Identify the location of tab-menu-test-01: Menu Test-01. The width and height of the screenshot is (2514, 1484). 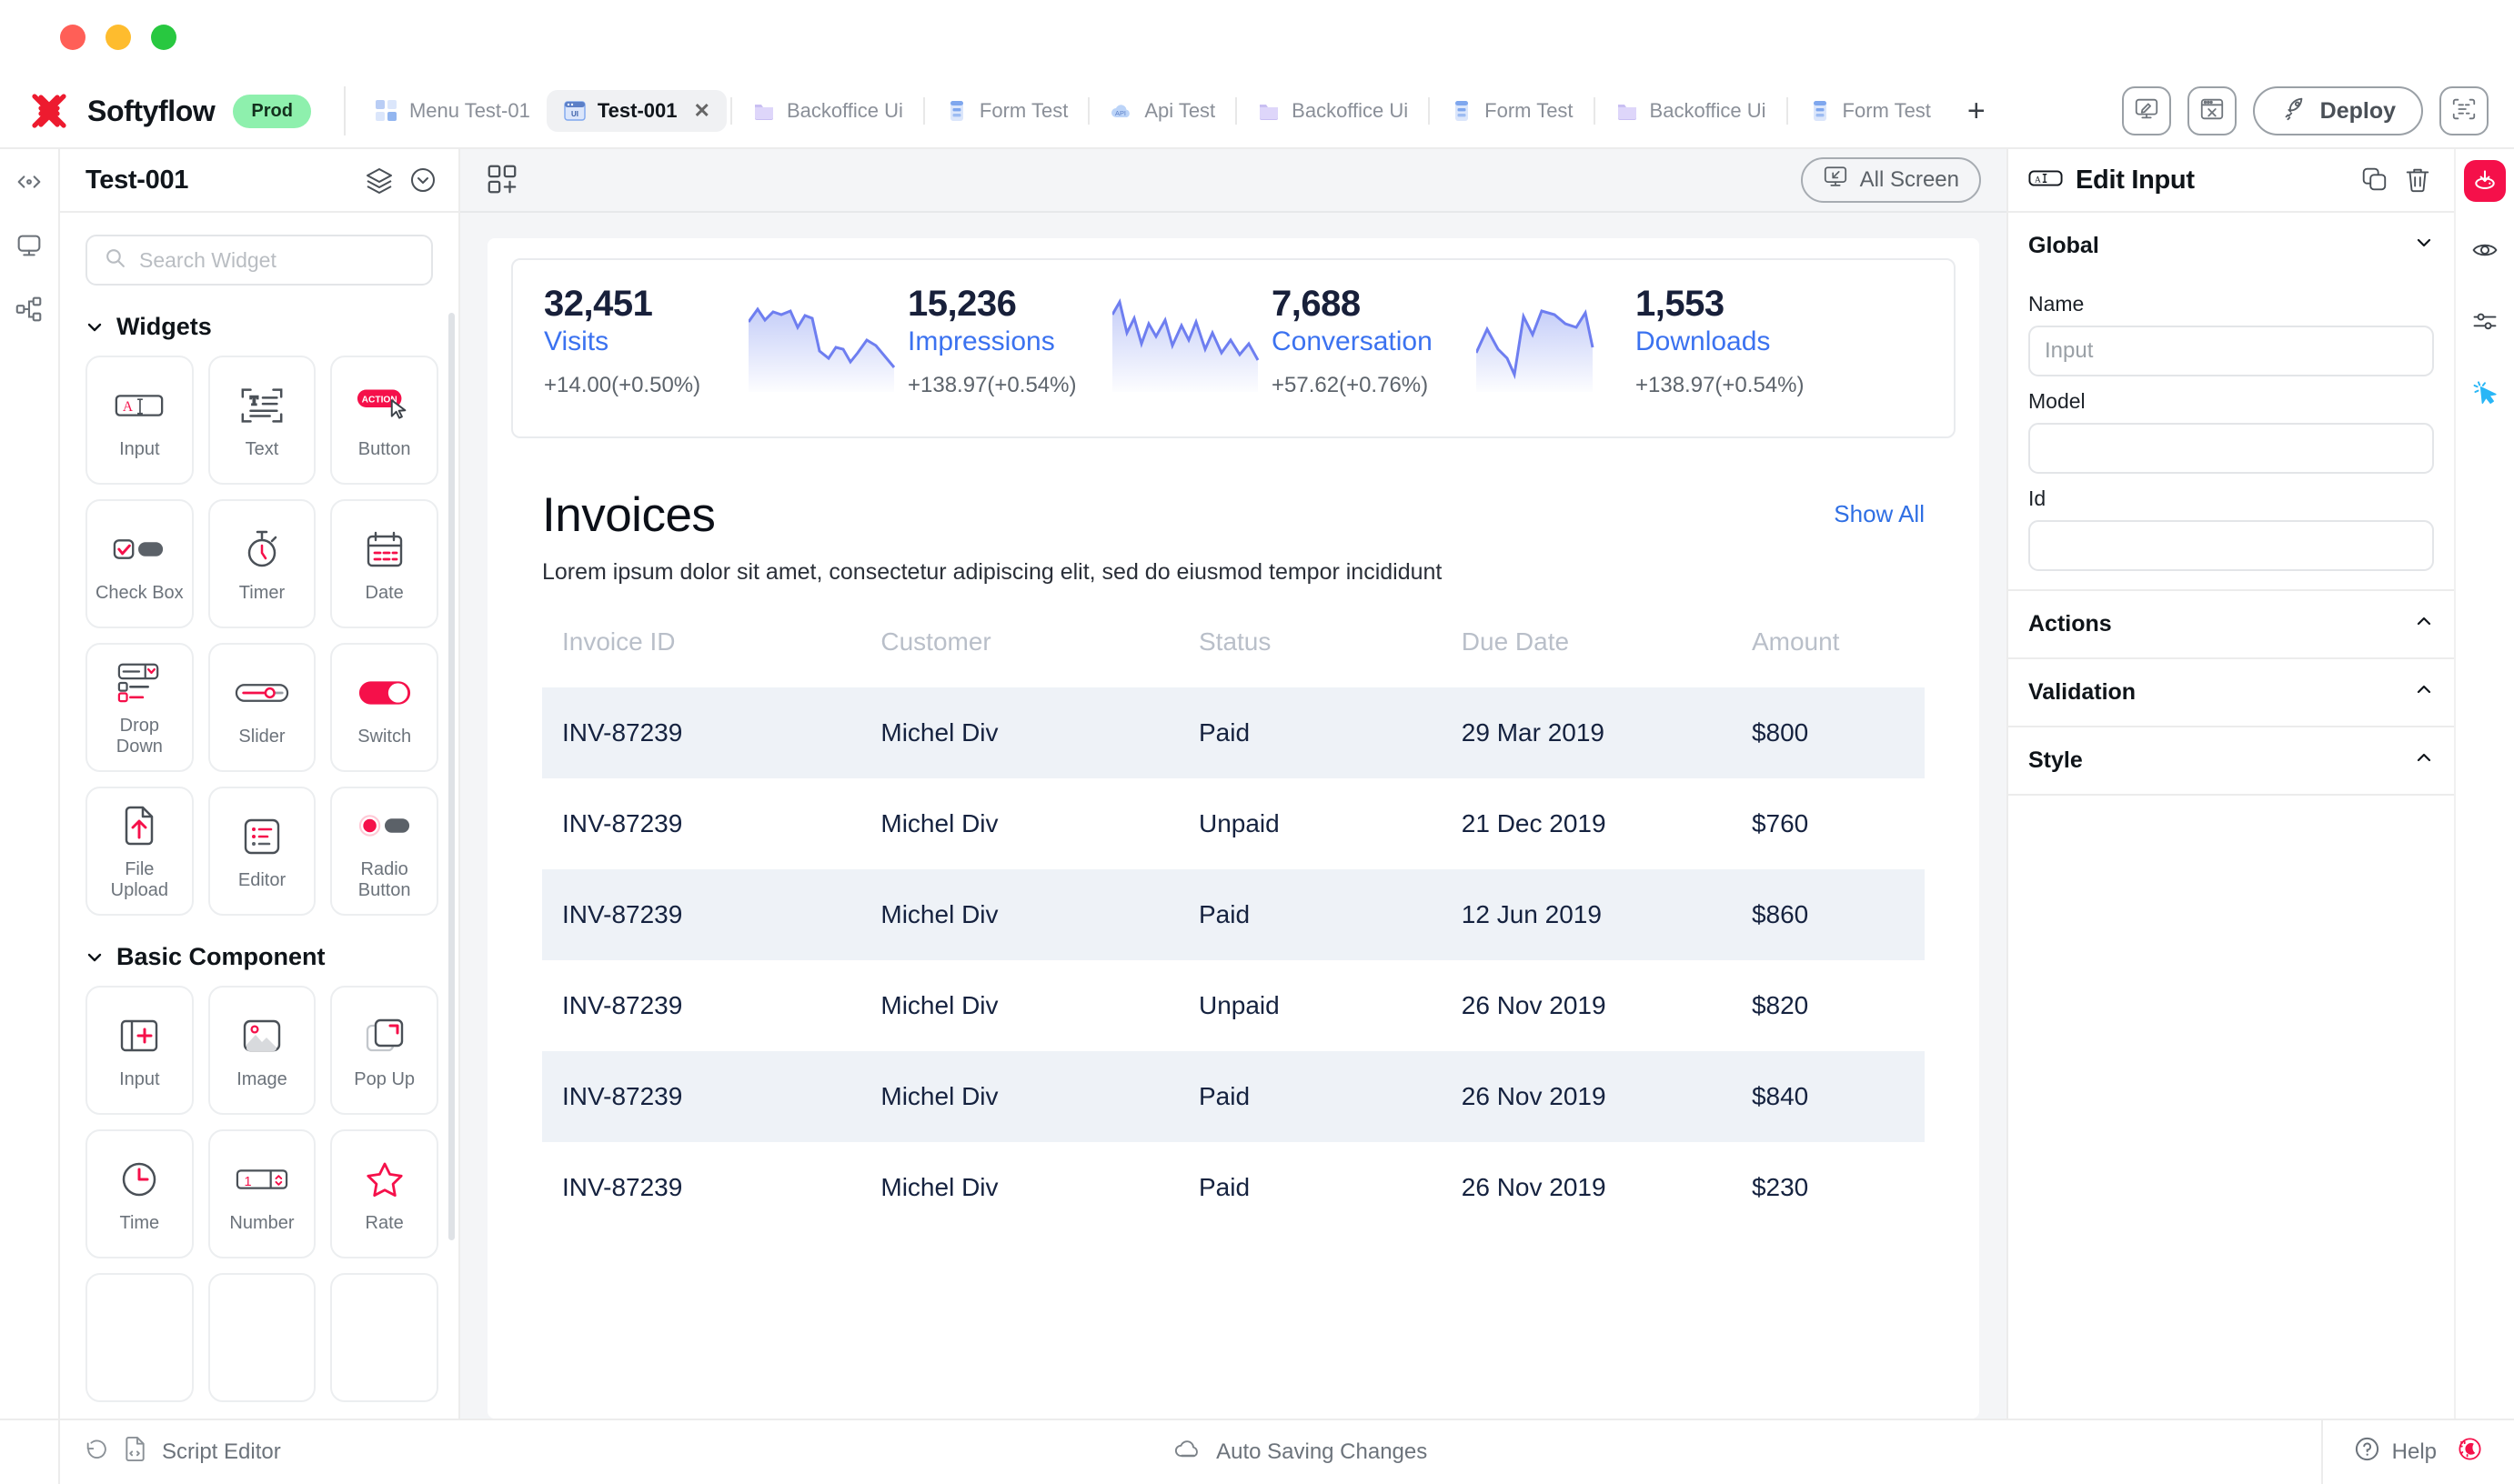
(452, 111).